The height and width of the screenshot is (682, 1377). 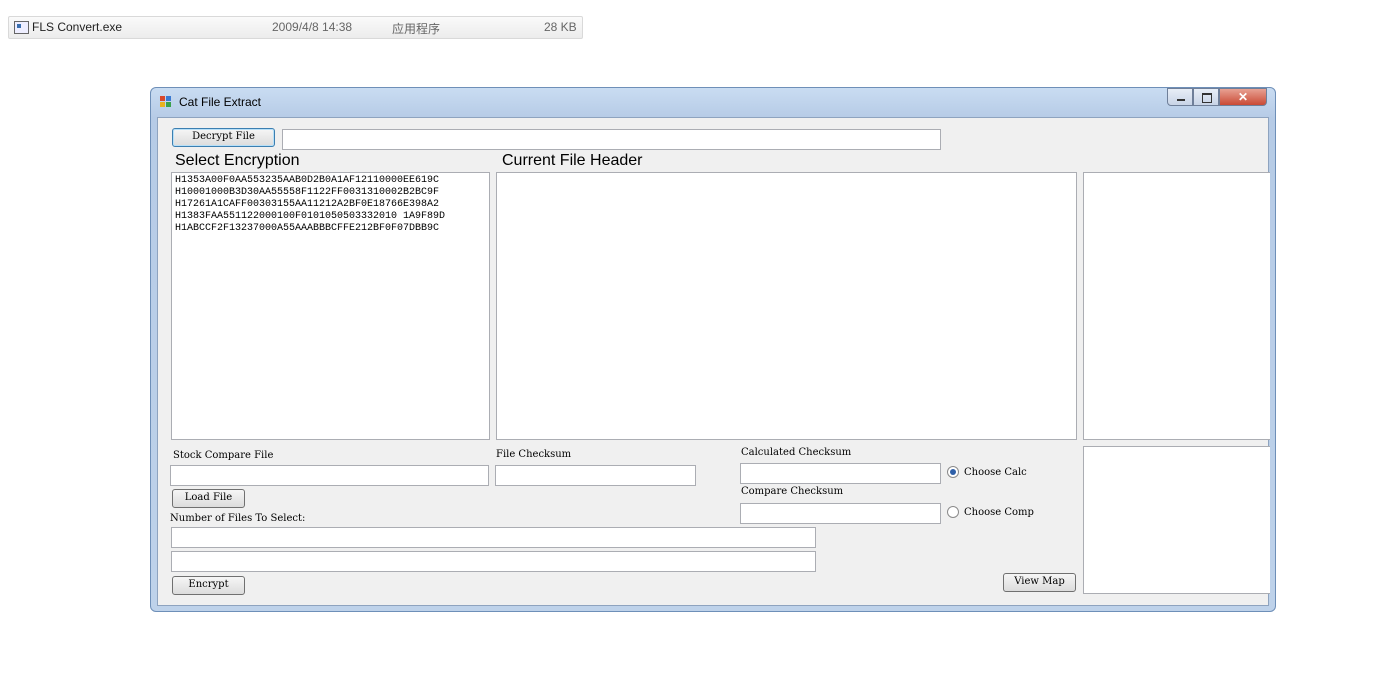 I want to click on minimize-button, so click(x=1180, y=97).